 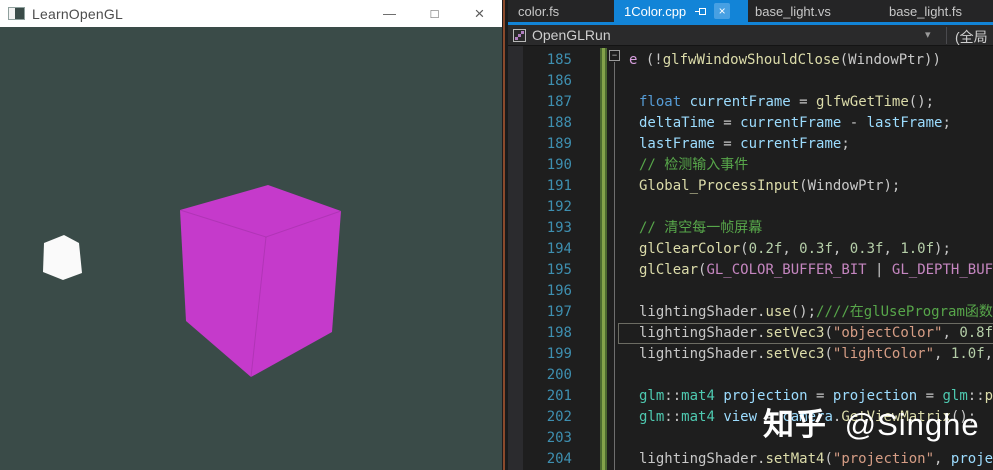 I want to click on line-number: 186, so click(x=559, y=81).